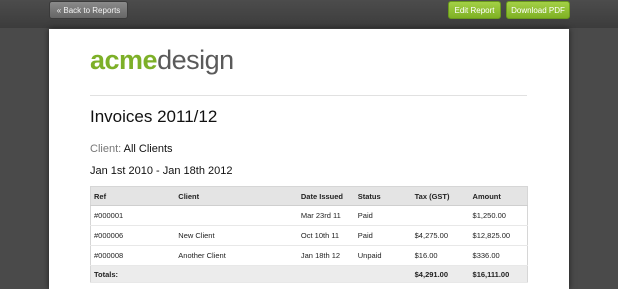 Image resolution: width=618 pixels, height=289 pixels. Describe the element at coordinates (440, 215) in the screenshot. I see `invoice-tax` at that location.